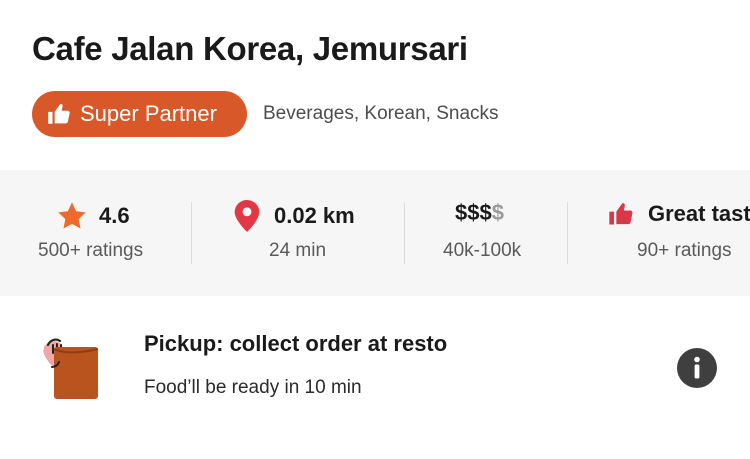 The width and height of the screenshot is (750, 459). Describe the element at coordinates (486, 233) in the screenshot. I see `price-stat: $$$ $ 40k-100k` at that location.